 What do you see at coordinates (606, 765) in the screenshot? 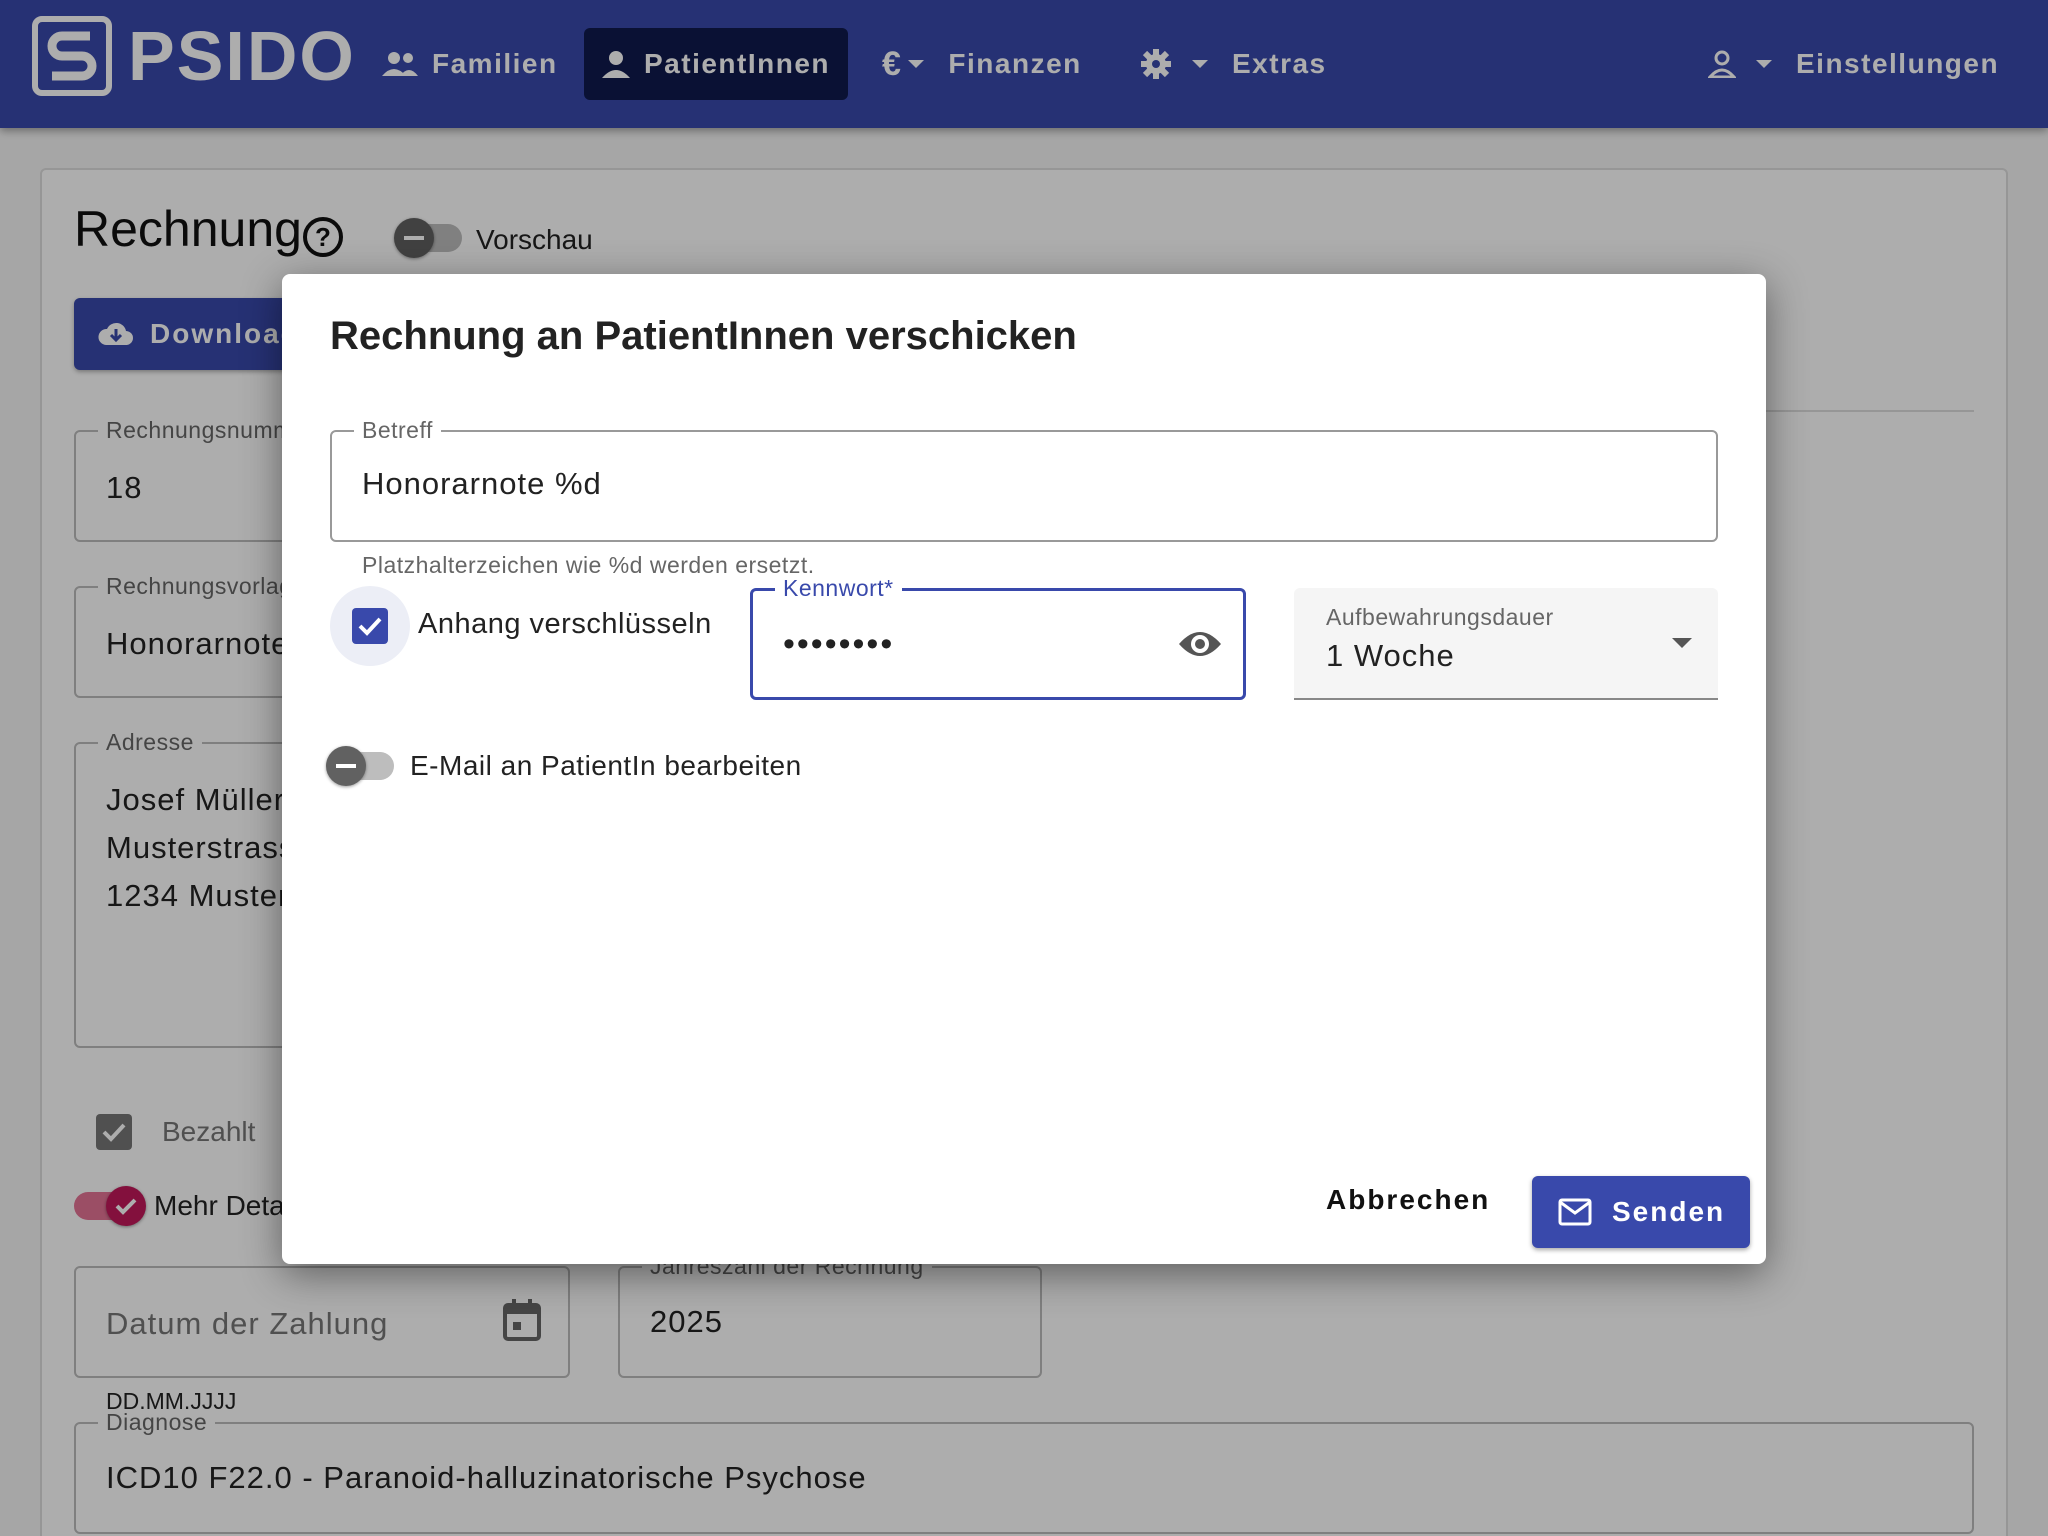
I see `edit-email-label: E-Mail an PatientIn bearbeiten` at bounding box center [606, 765].